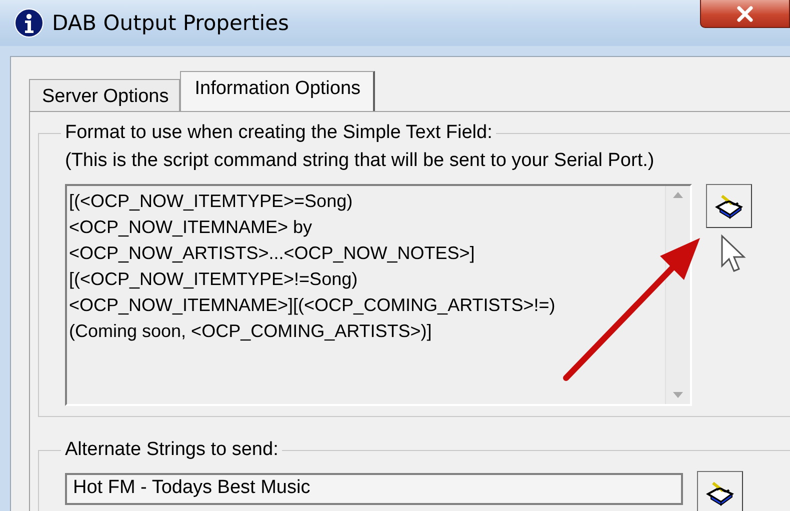 The height and width of the screenshot is (511, 790). What do you see at coordinates (170, 23) in the screenshot?
I see `window-title: DAB Output Properties` at bounding box center [170, 23].